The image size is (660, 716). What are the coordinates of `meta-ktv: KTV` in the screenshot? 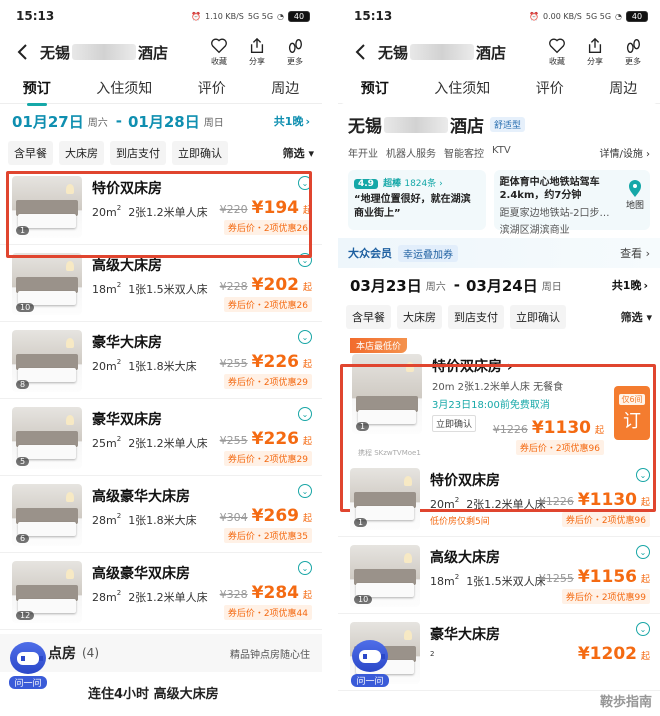 It's located at (501, 150).